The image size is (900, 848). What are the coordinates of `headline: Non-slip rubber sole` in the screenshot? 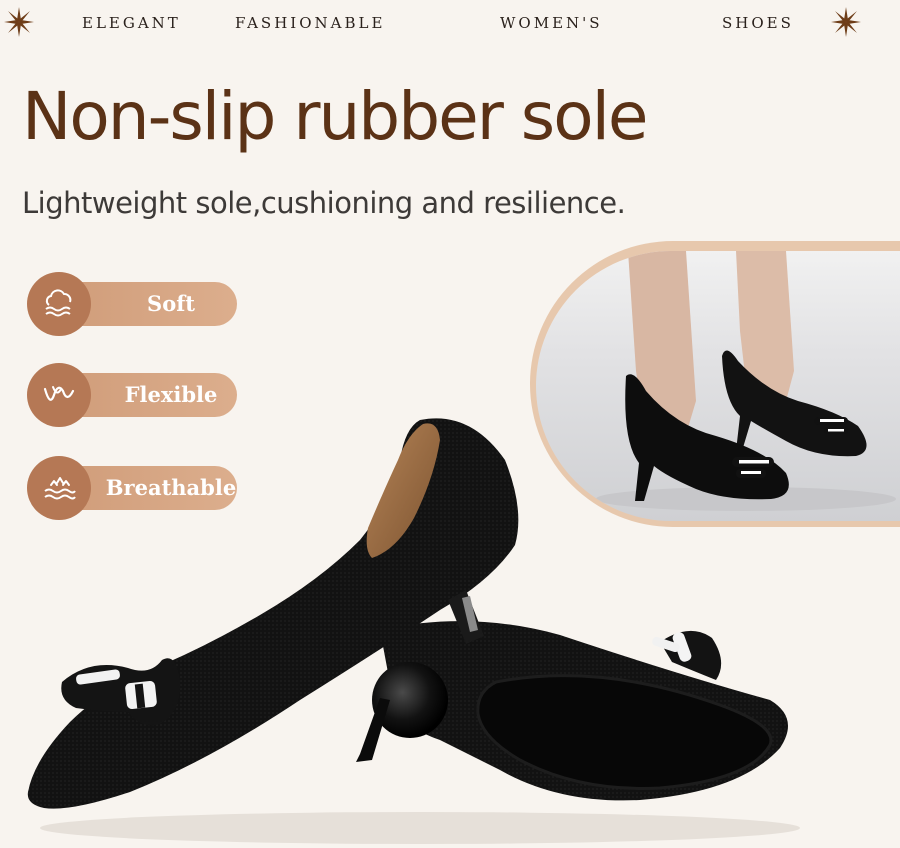 It's located at (335, 116).